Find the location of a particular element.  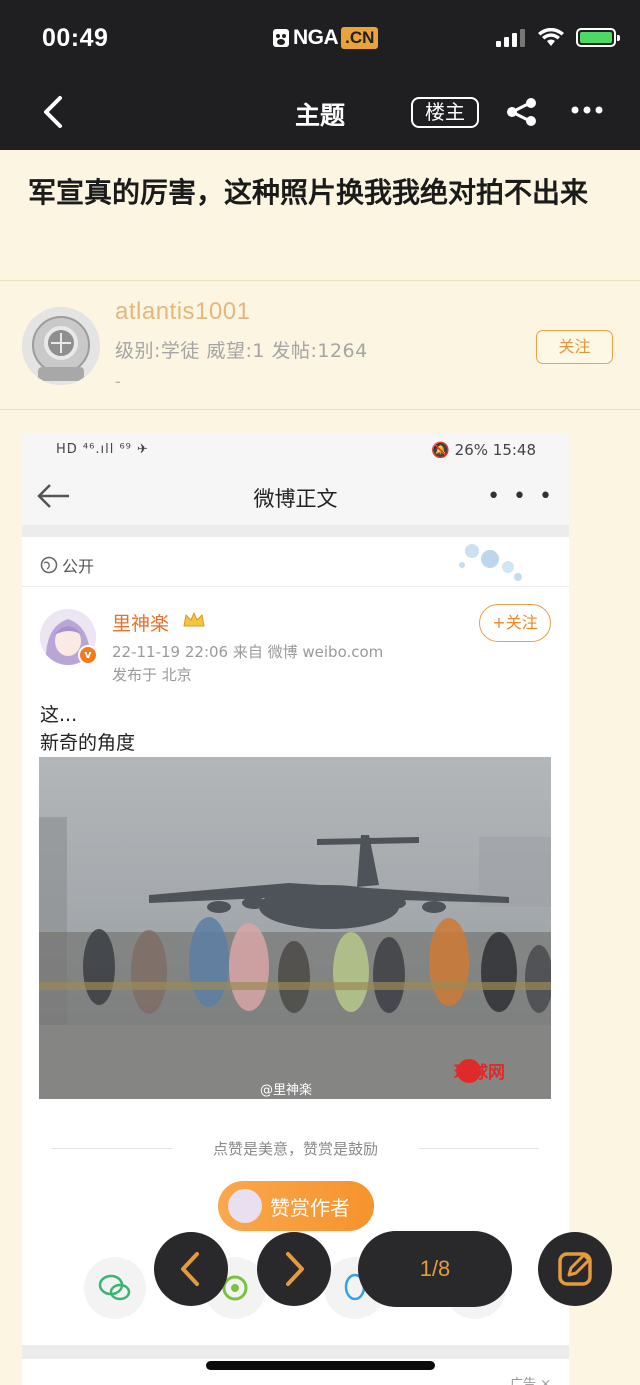

weibo-location: 发布于 北京 is located at coordinates (152, 675).